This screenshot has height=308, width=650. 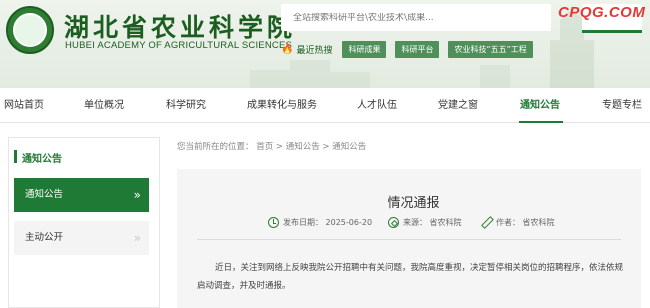 I want to click on hot-tag: 科研平台, so click(x=417, y=49).